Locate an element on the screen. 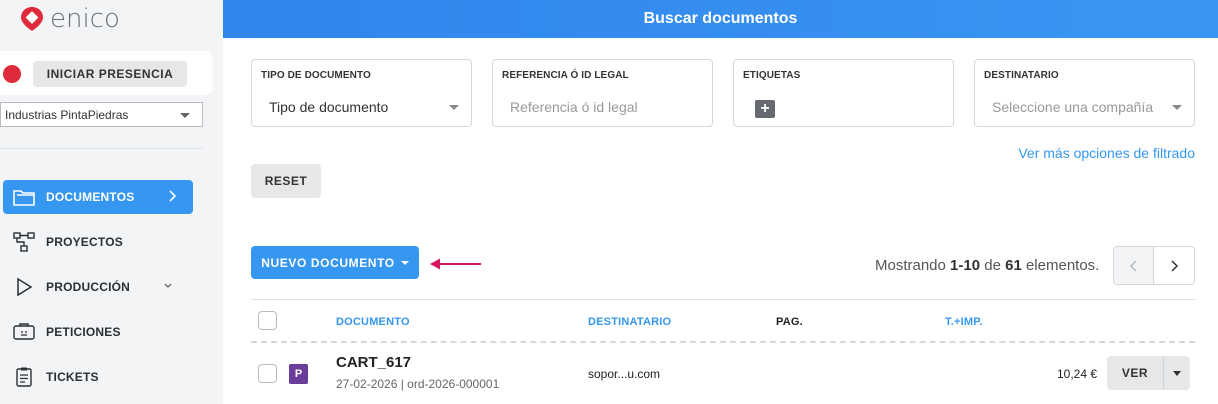 The image size is (1218, 404). pagination-prefix: Mostrando is located at coordinates (910, 265).